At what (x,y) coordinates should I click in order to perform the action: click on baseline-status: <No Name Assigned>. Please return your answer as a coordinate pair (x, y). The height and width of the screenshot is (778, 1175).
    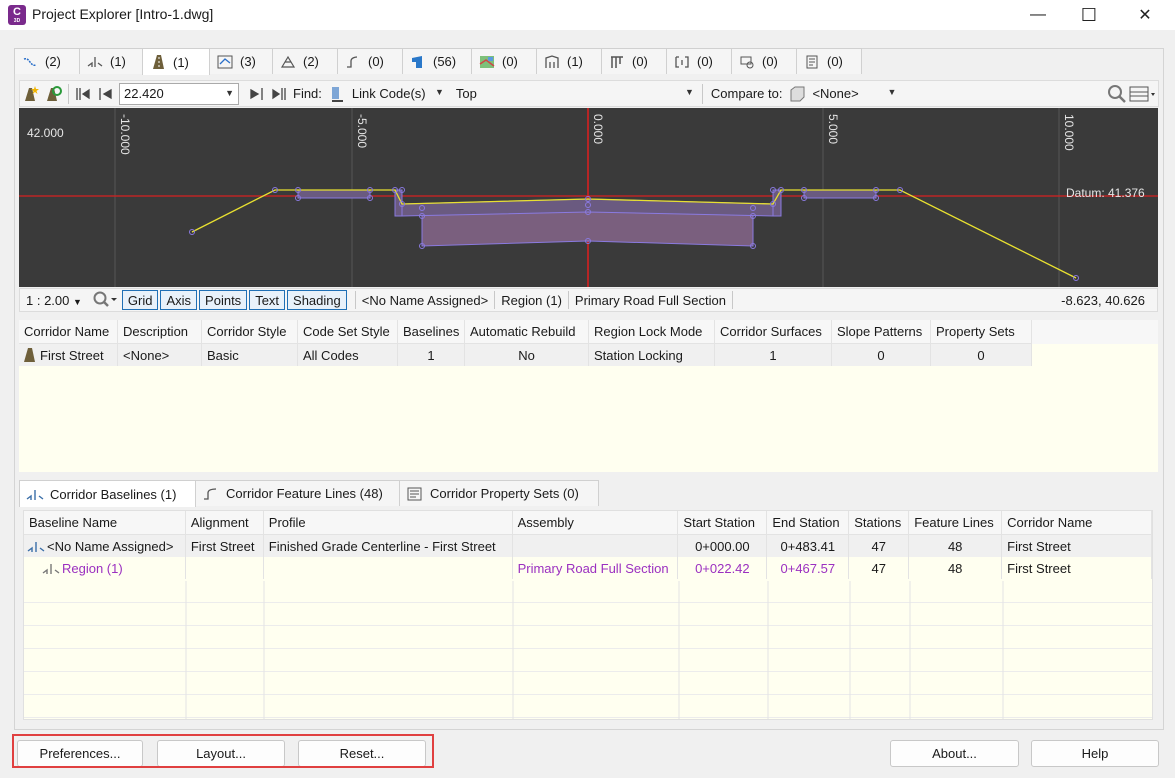
    Looking at the image, I should click on (425, 300).